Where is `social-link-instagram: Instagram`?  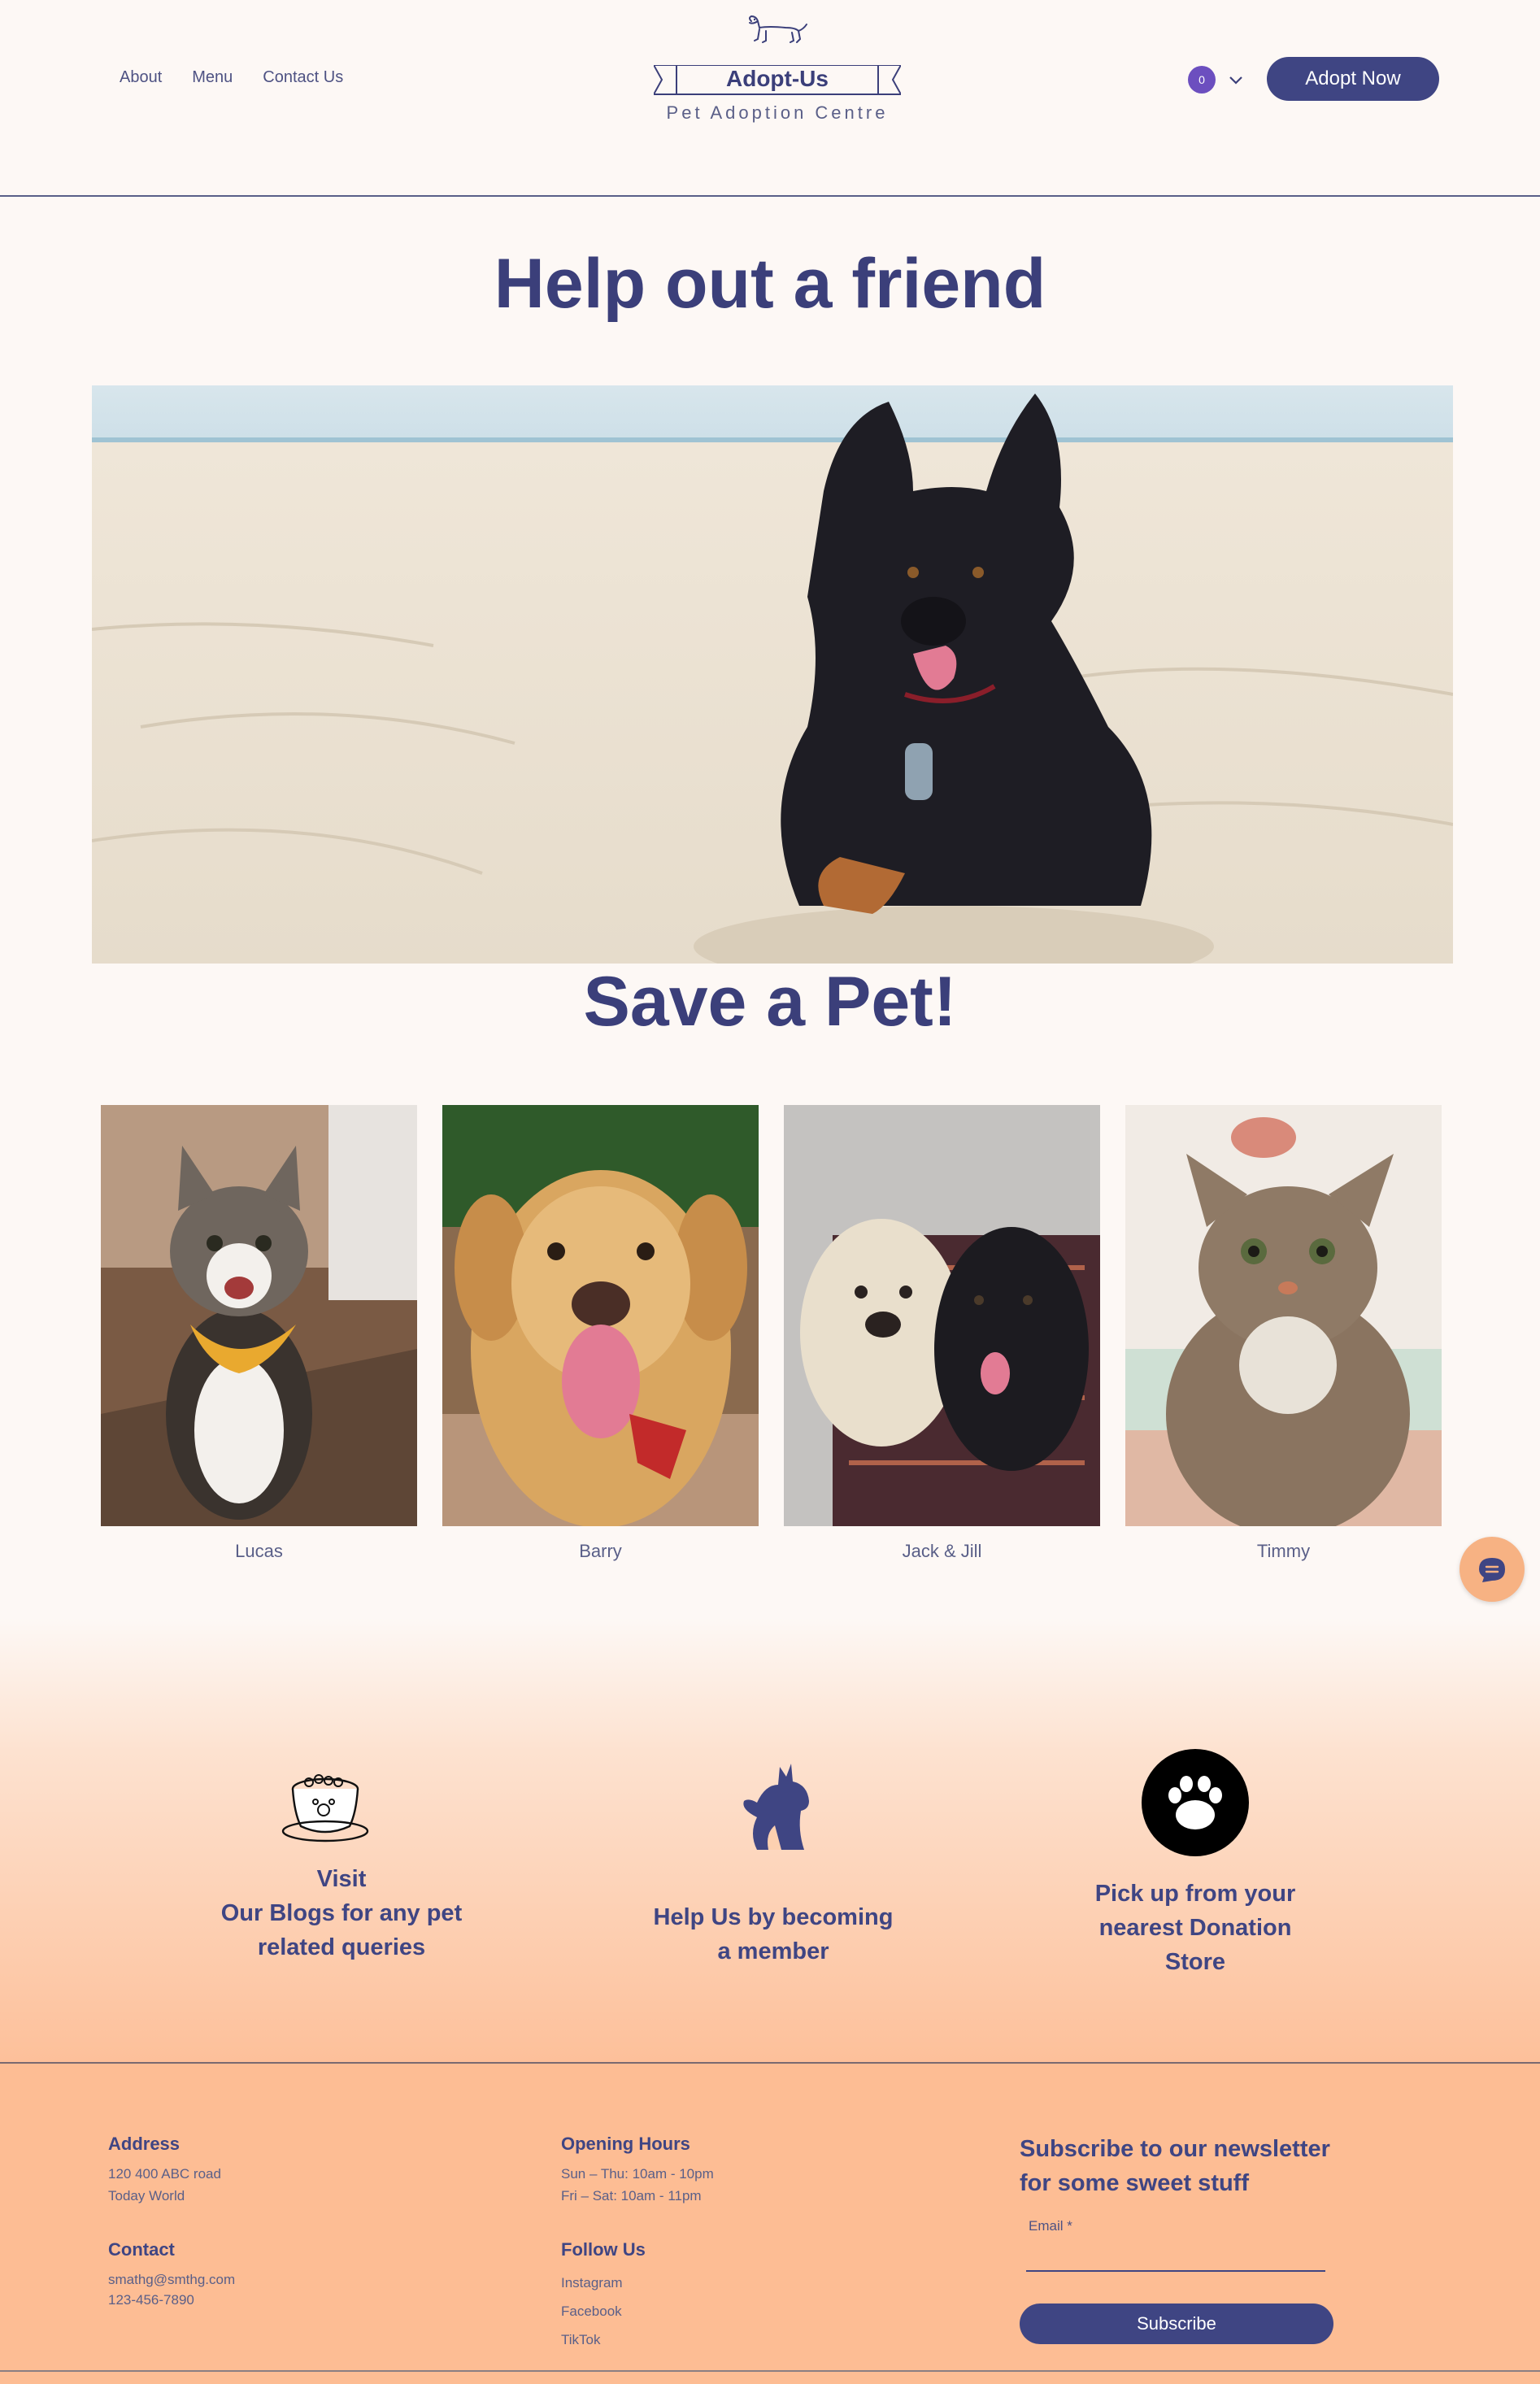 social-link-instagram: Instagram is located at coordinates (592, 2283).